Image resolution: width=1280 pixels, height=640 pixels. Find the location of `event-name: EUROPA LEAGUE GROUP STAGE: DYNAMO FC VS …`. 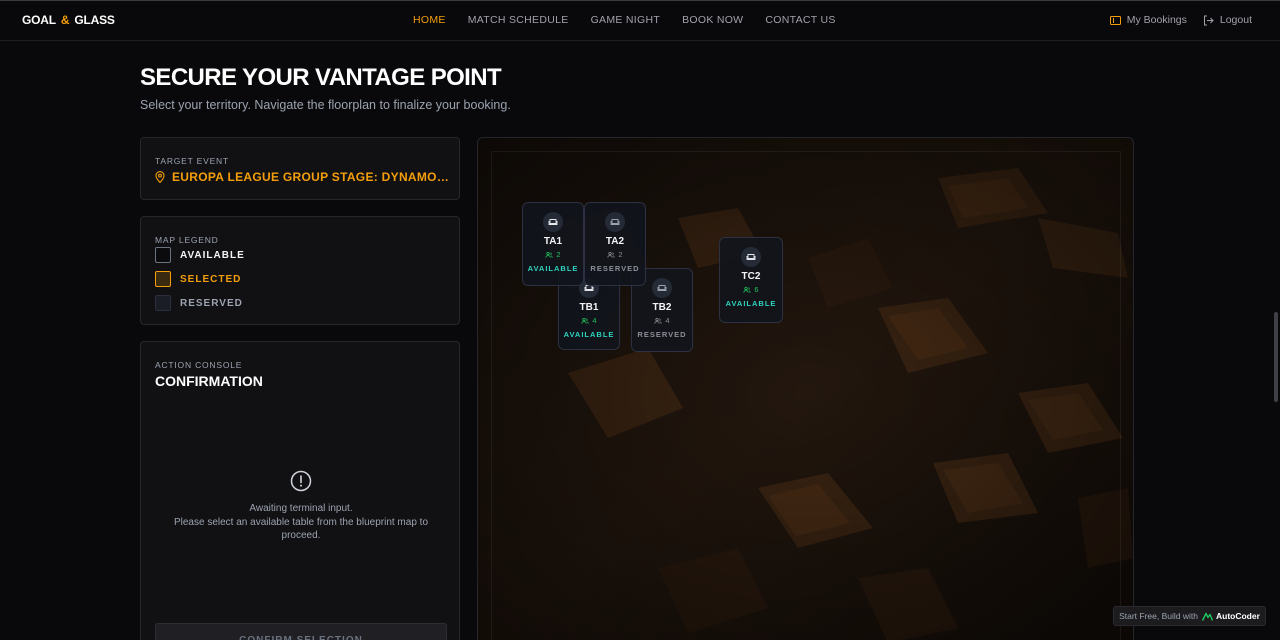

event-name: EUROPA LEAGUE GROUP STAGE: DYNAMO FC VS … is located at coordinates (303, 177).